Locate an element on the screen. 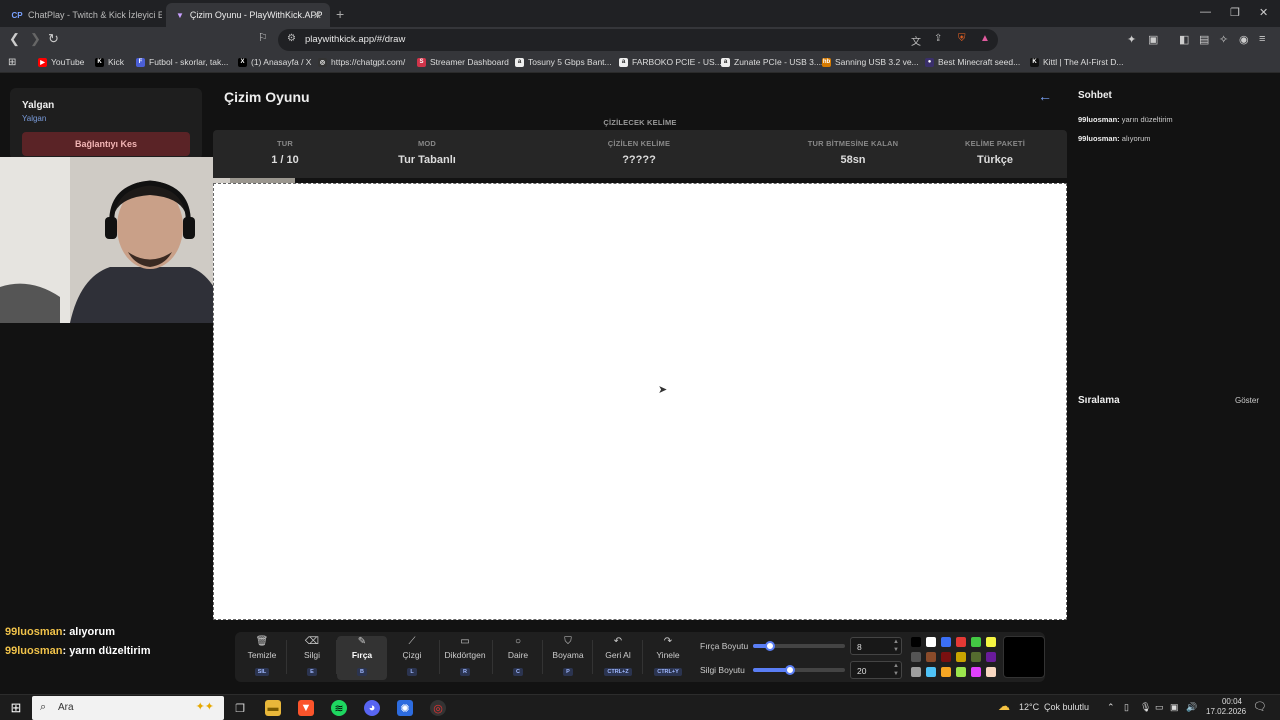 This screenshot has height=720, width=1280. tool-ctrl-y-button: ↷ Yinele CTRL+Y is located at coordinates (668, 658).